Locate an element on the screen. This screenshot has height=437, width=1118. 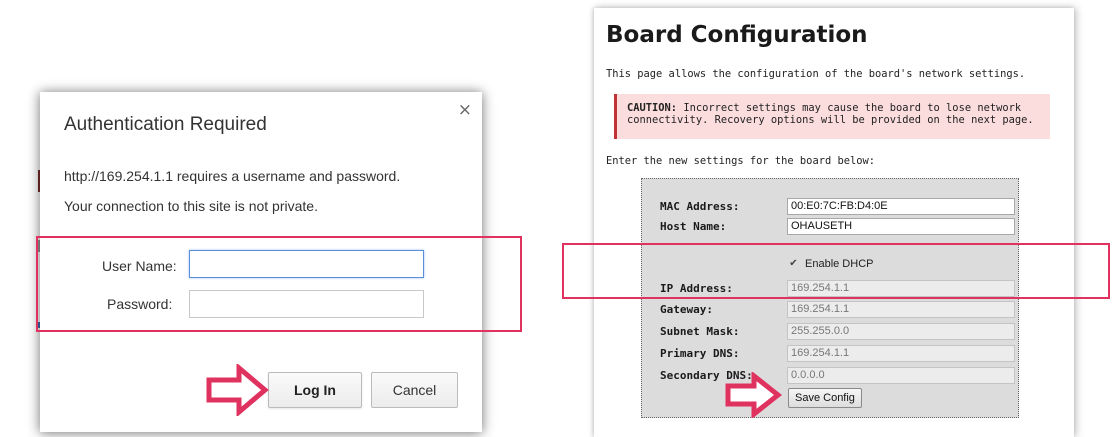
secondary-dns-field: 0.0.0.0 is located at coordinates (901, 375).